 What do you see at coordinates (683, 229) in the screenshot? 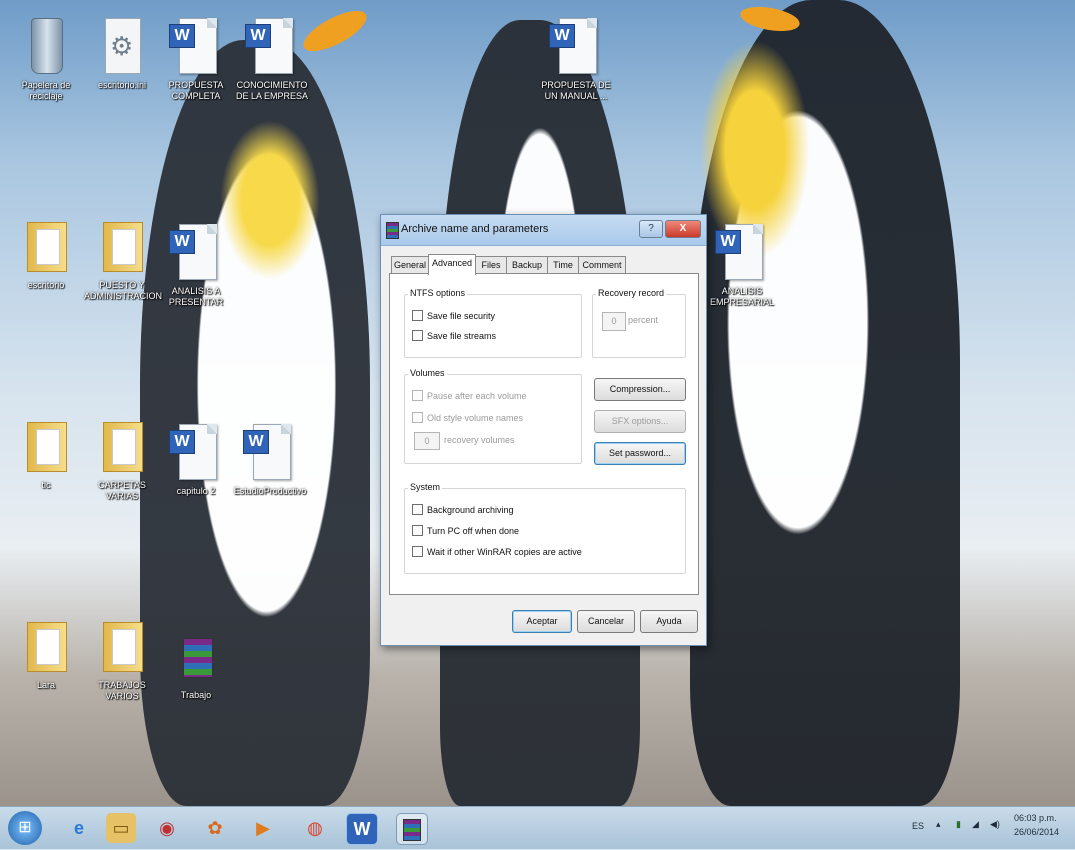
I see `close-button: X` at bounding box center [683, 229].